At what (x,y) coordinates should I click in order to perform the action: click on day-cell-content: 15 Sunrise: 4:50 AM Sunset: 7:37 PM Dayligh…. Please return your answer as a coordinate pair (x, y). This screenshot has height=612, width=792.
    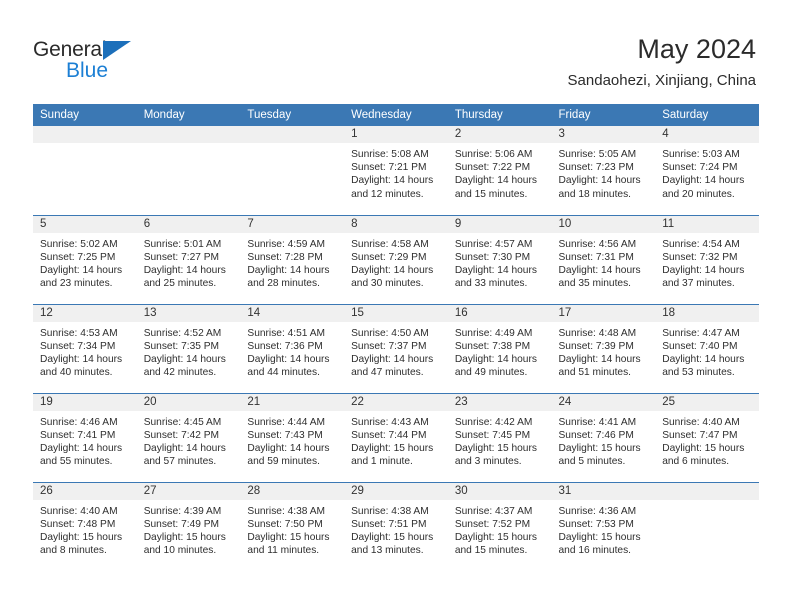
    Looking at the image, I should click on (396, 348).